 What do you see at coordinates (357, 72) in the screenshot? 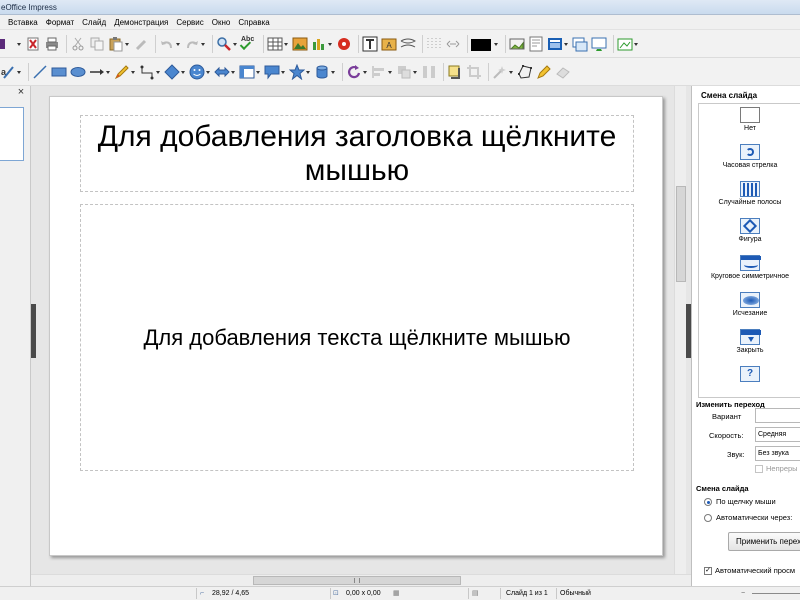
I see `rotate-button` at bounding box center [357, 72].